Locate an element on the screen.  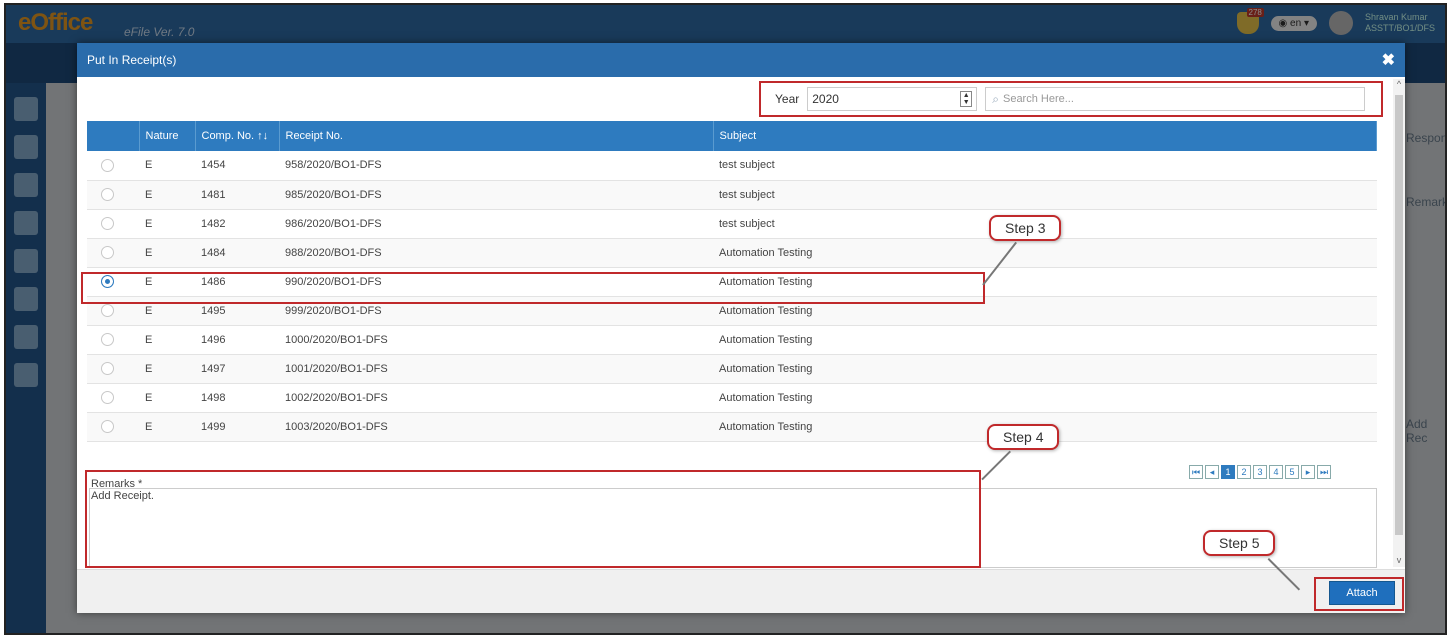
spinner-icon: ▲ ▼ is located at coordinates (966, 99).